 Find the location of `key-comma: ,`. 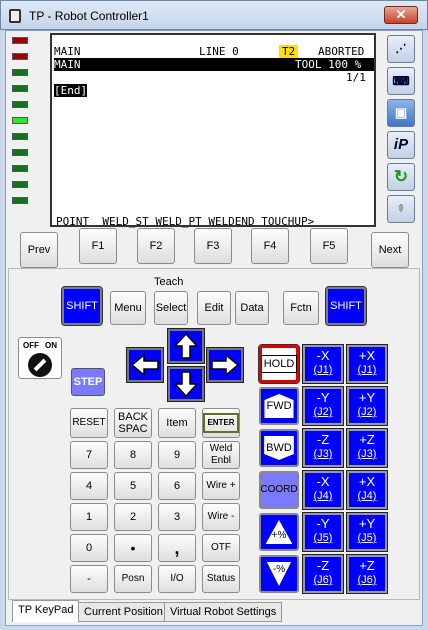

key-comma: , is located at coordinates (177, 548).